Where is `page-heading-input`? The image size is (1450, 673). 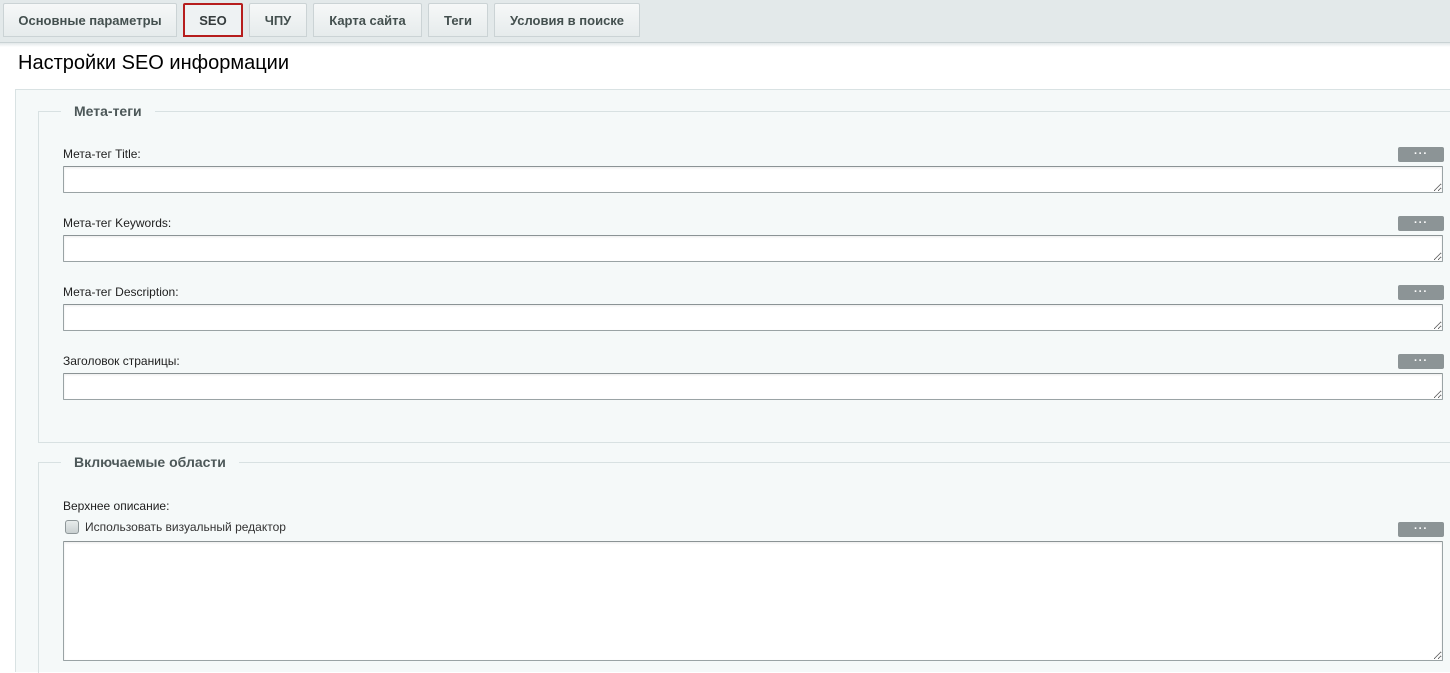
page-heading-input is located at coordinates (753, 386).